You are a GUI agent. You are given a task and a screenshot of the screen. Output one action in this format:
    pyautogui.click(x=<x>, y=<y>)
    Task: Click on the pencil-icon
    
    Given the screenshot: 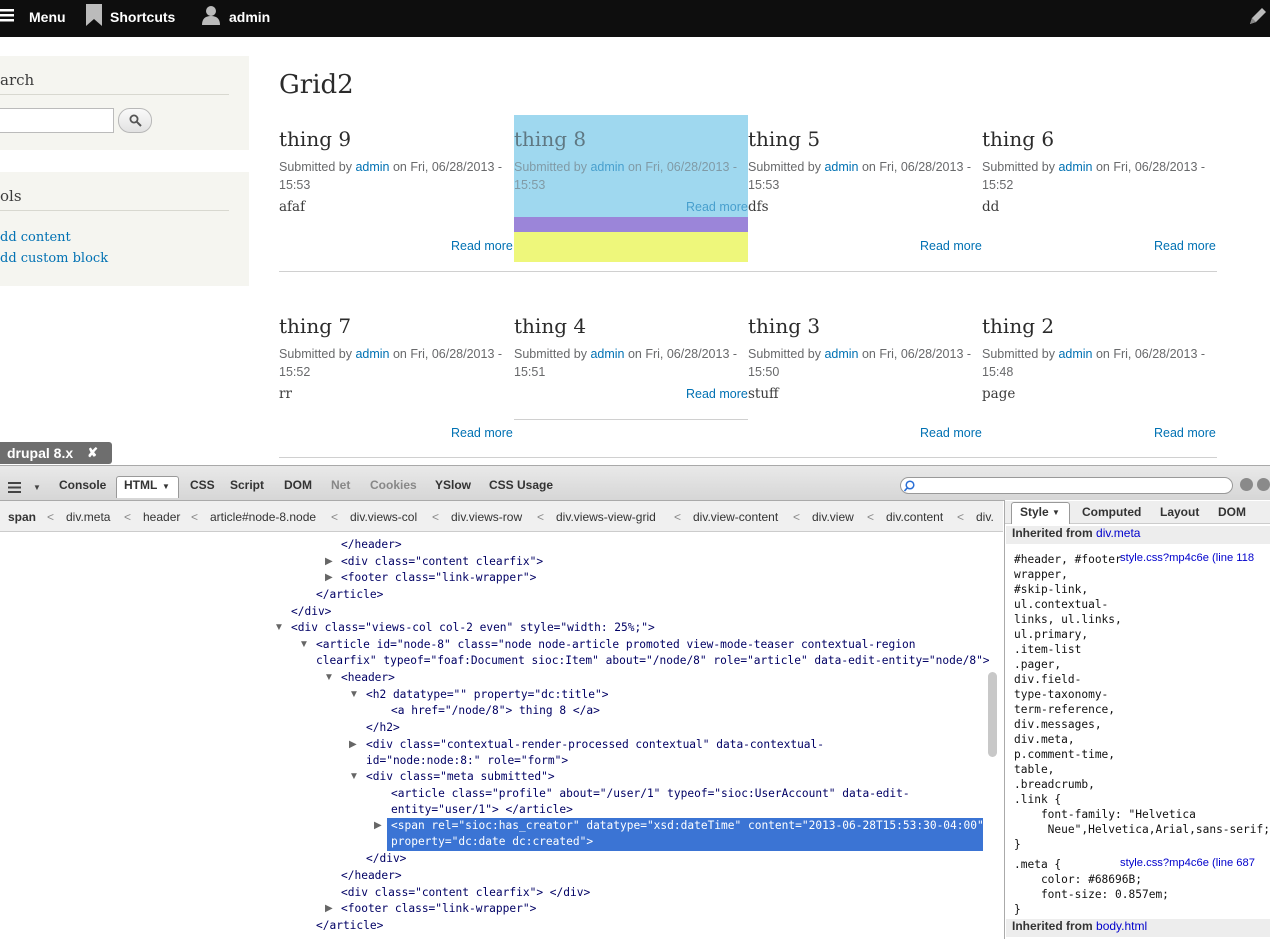 What is the action you would take?
    pyautogui.click(x=1257, y=19)
    